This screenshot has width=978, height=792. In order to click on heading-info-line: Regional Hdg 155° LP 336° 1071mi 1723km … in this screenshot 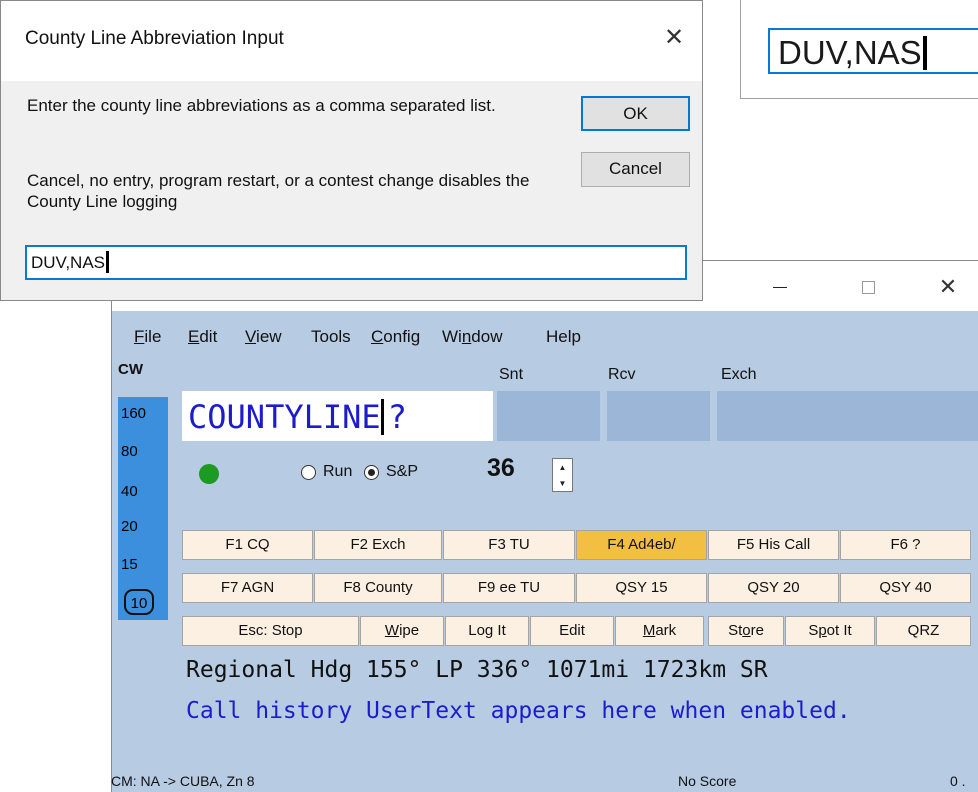, I will do `click(477, 670)`.